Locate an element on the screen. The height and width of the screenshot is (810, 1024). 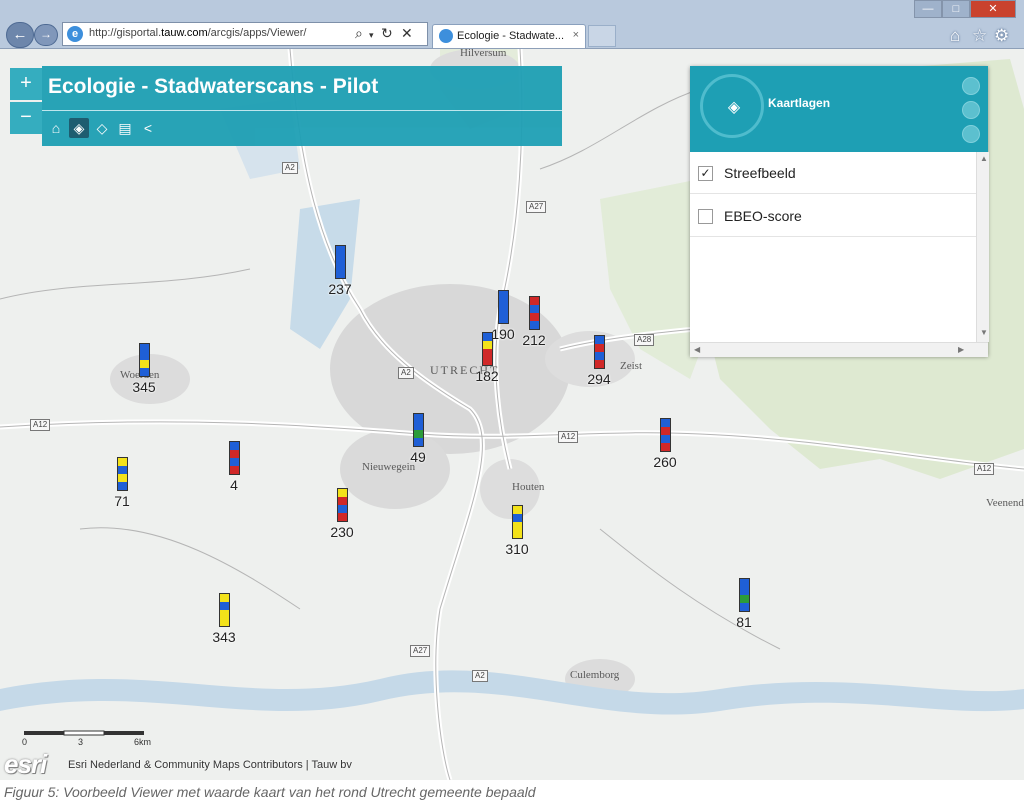
dropdown-icon: ▾ is located at coordinates (371, 35).